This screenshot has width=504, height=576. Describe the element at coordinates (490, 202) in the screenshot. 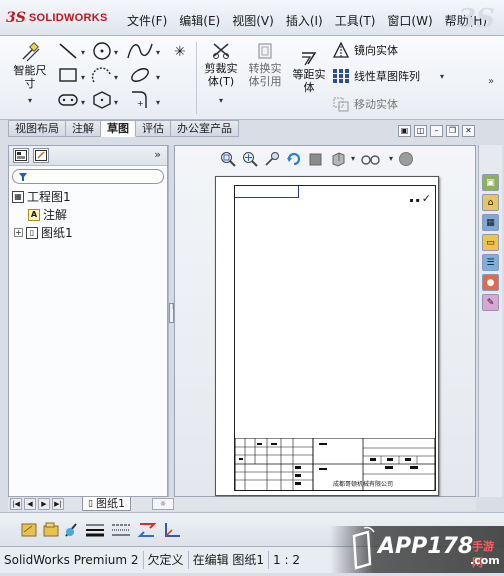

I see `home-icon: ⌂` at that location.